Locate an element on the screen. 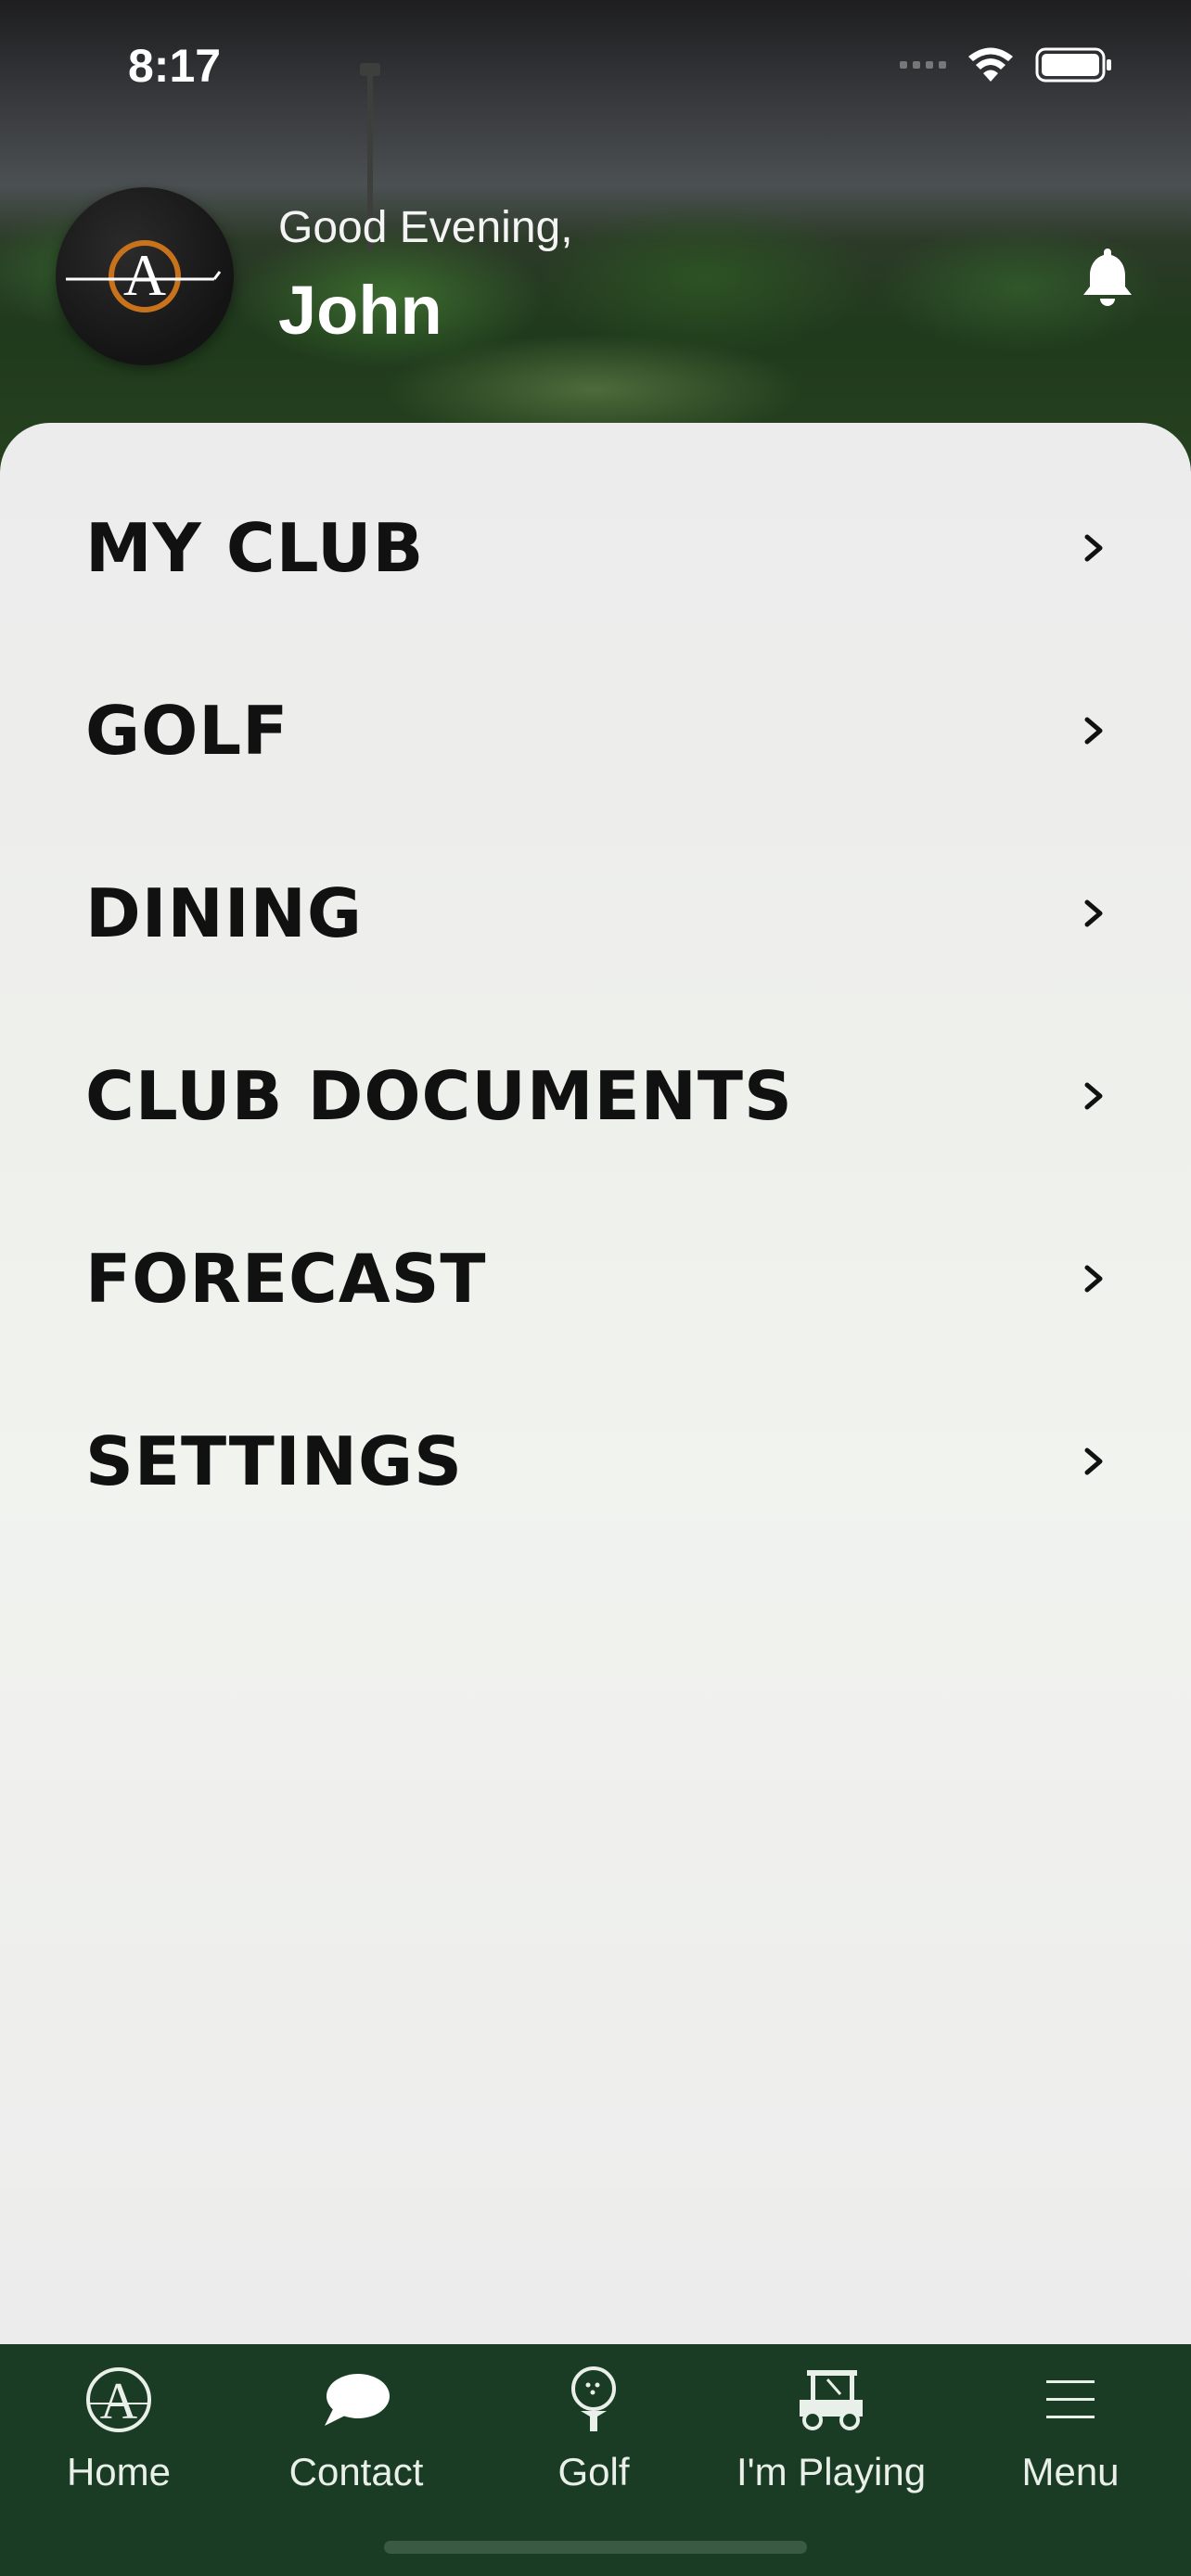 This screenshot has width=1191, height=2576. menu-item-label: DINING is located at coordinates (224, 913).